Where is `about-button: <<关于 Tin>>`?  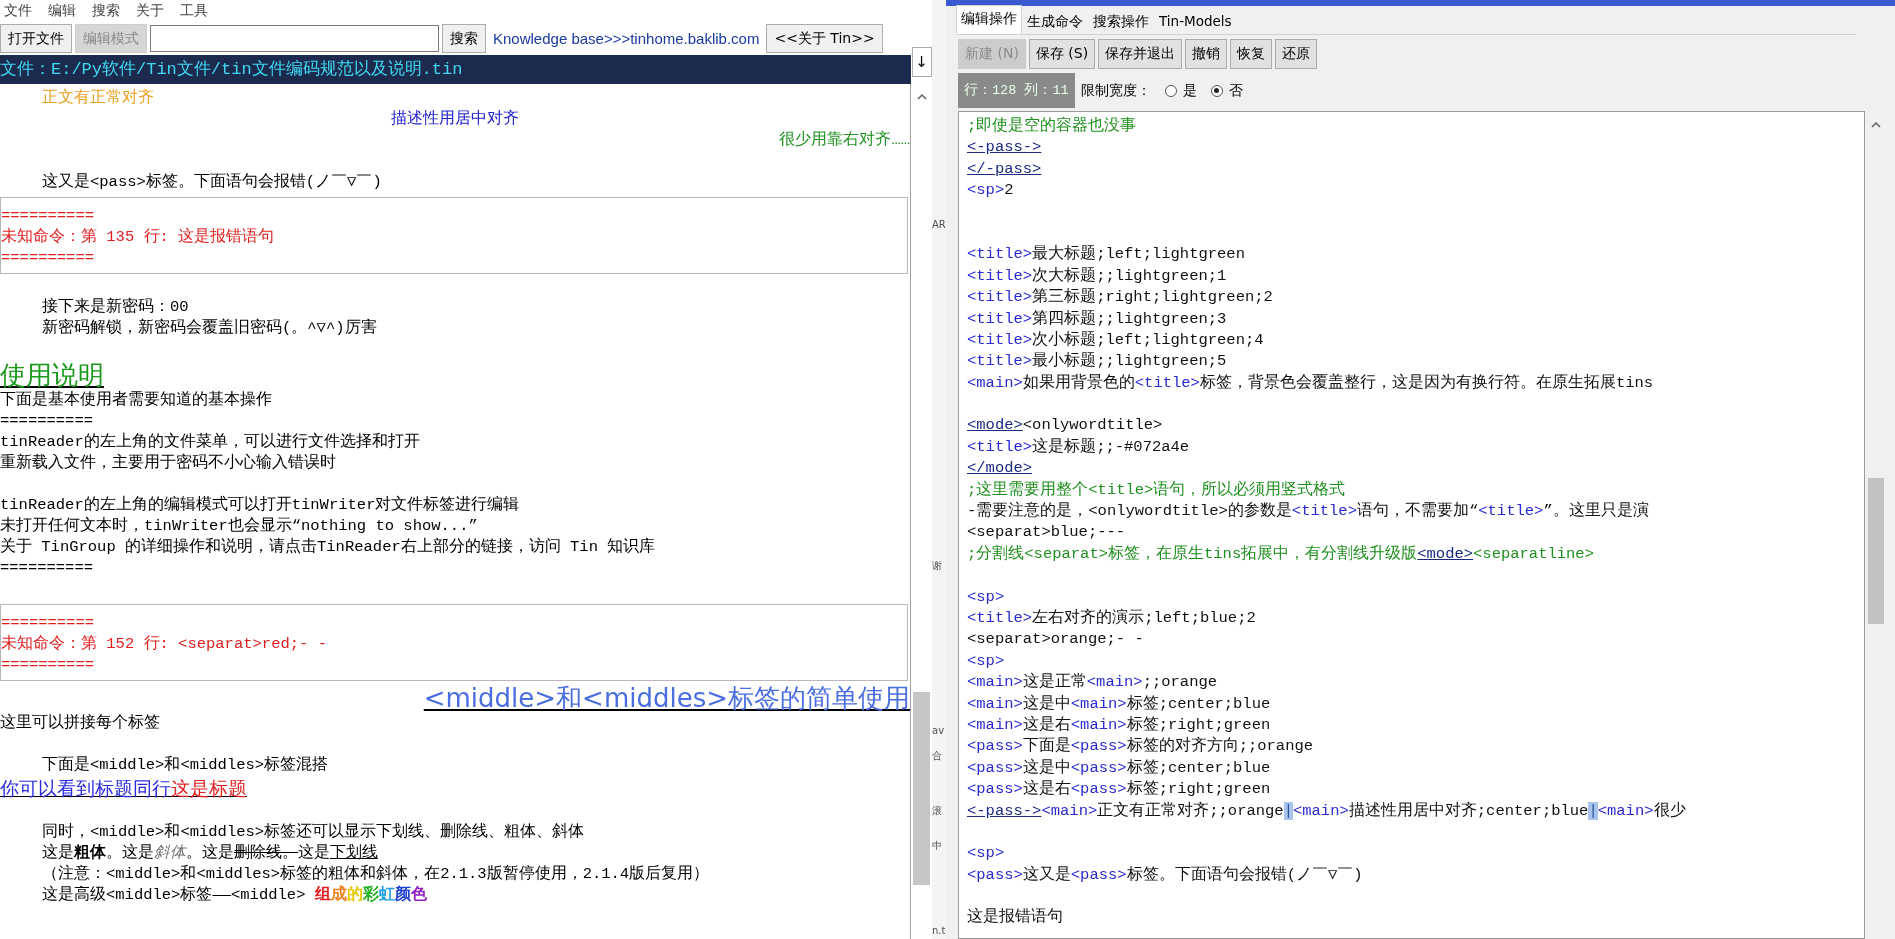 about-button: <<关于 Tin>> is located at coordinates (824, 38).